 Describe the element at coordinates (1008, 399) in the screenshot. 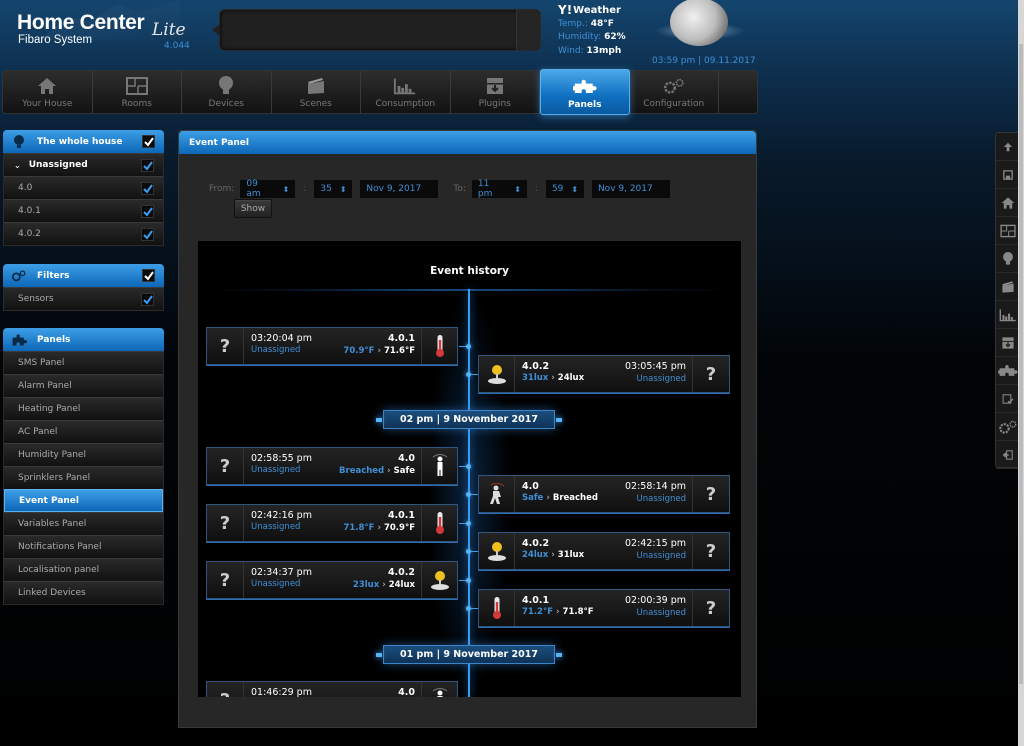

I see `toolbar-calendar-check-button` at that location.